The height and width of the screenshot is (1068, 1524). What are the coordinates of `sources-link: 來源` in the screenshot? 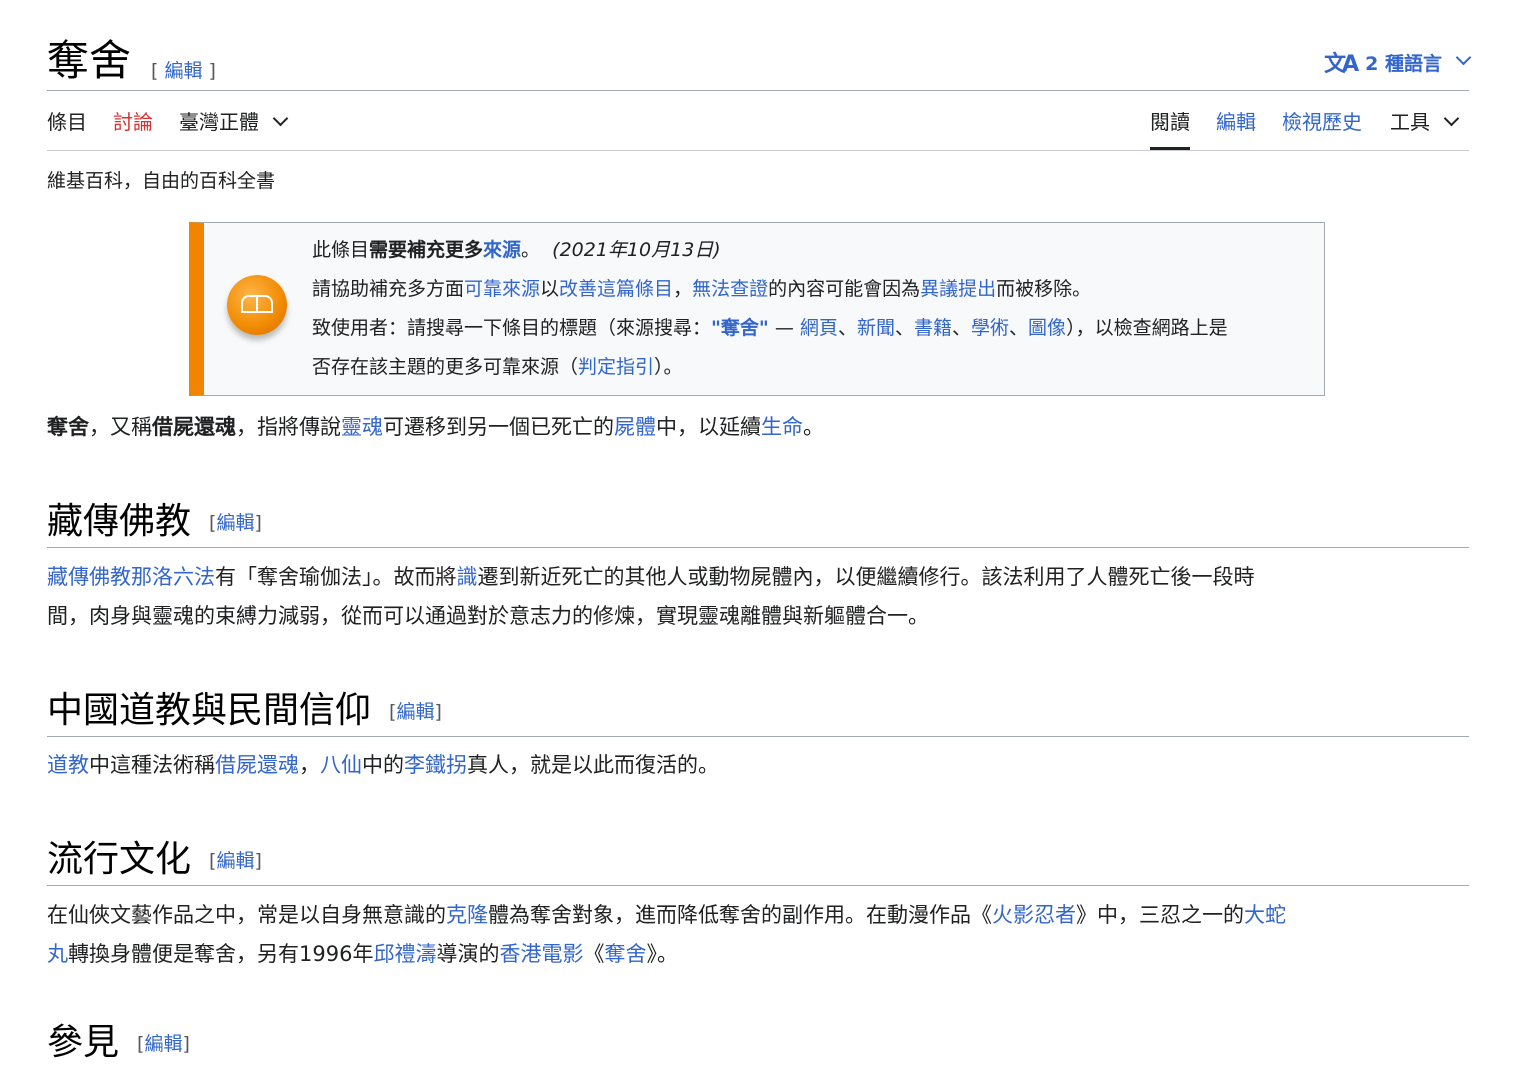 It's located at (502, 250).